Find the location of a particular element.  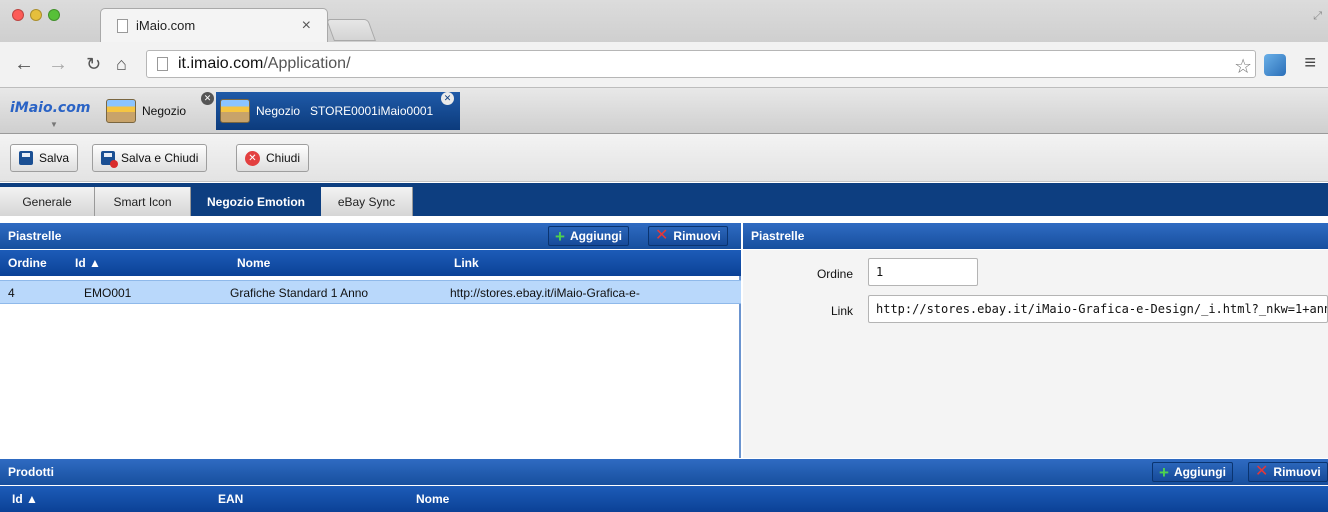

address-bar: it.imaio.com /Application/ is located at coordinates (701, 64).